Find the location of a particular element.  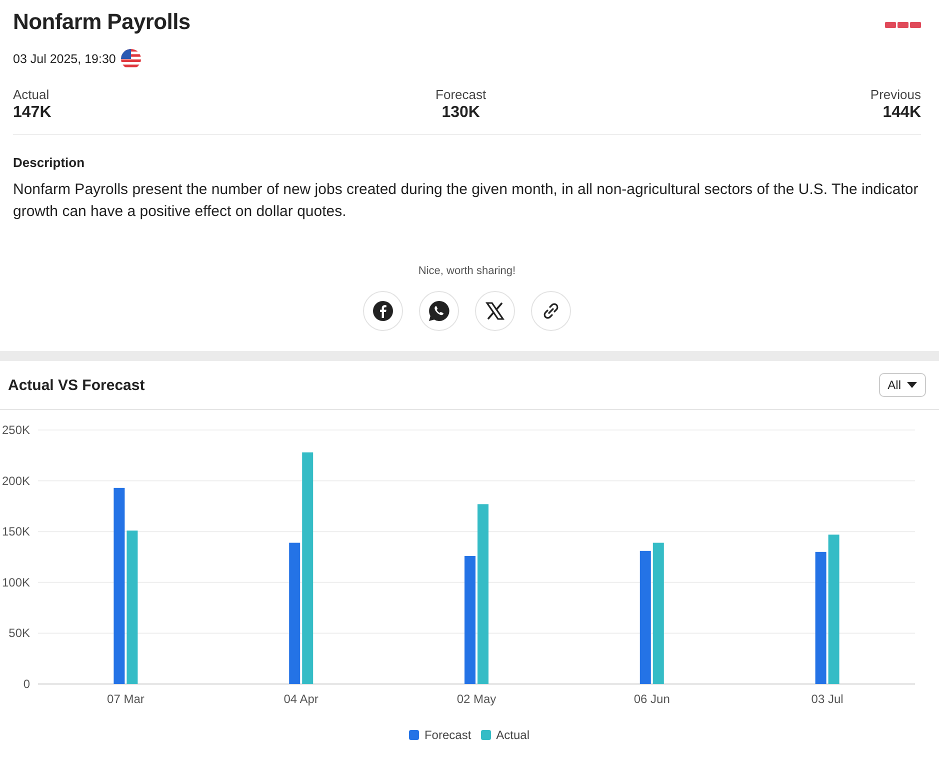

description-text: Nonfarm Payrolls present the number of new jobs created during the given month, in all non-agricultural sectors of the U.S. The indicator growth can have a positive effect on dollar quotes. is located at coordinates (466, 201).